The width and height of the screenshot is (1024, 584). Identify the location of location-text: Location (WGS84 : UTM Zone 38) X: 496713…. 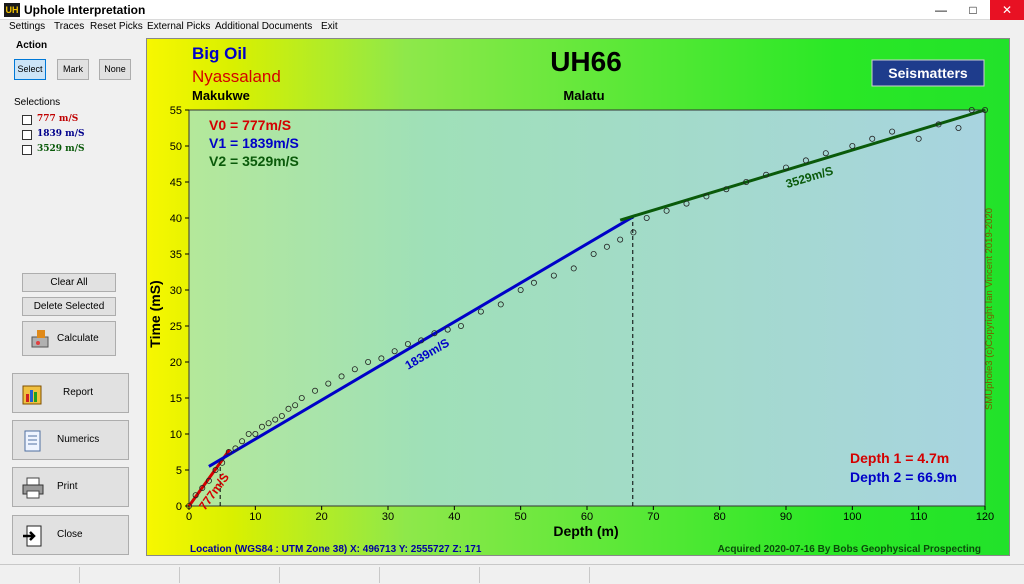
(336, 549).